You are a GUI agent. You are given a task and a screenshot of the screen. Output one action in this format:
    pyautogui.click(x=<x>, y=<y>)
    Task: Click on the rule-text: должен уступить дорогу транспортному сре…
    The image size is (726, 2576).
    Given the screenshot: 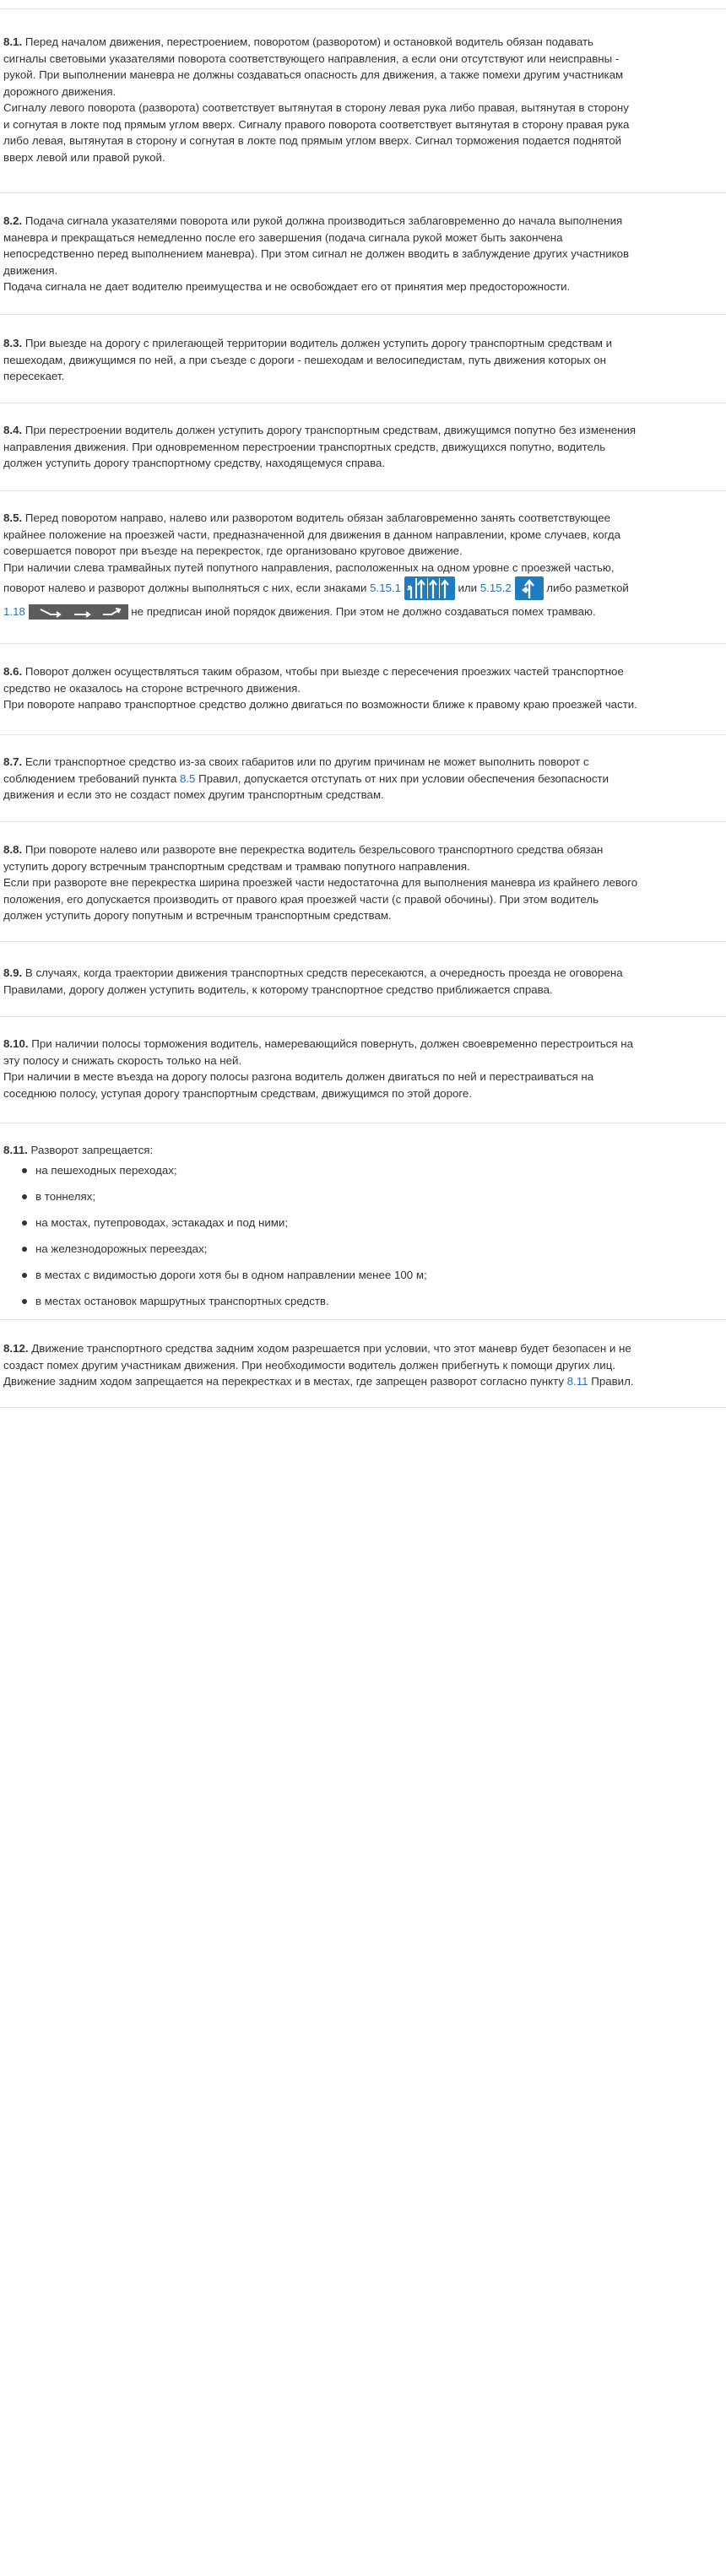 What is the action you would take?
    pyautogui.click(x=194, y=463)
    